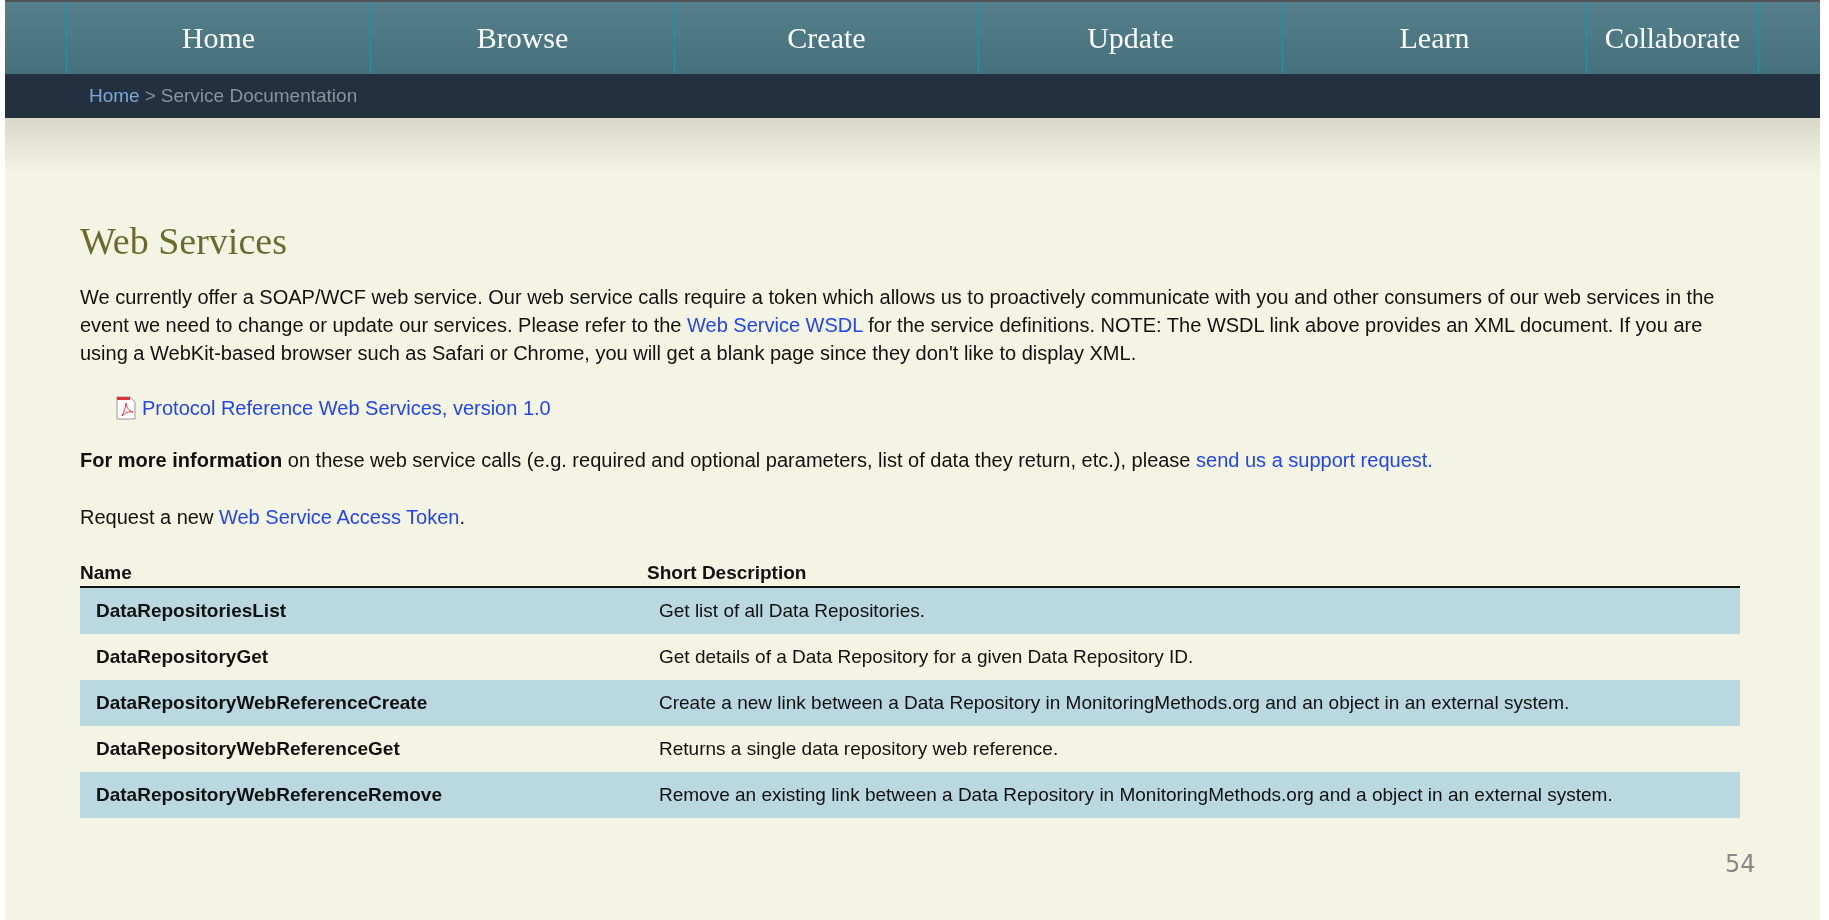  What do you see at coordinates (363, 610) in the screenshot?
I see `table-cell: DataRepositoriesList` at bounding box center [363, 610].